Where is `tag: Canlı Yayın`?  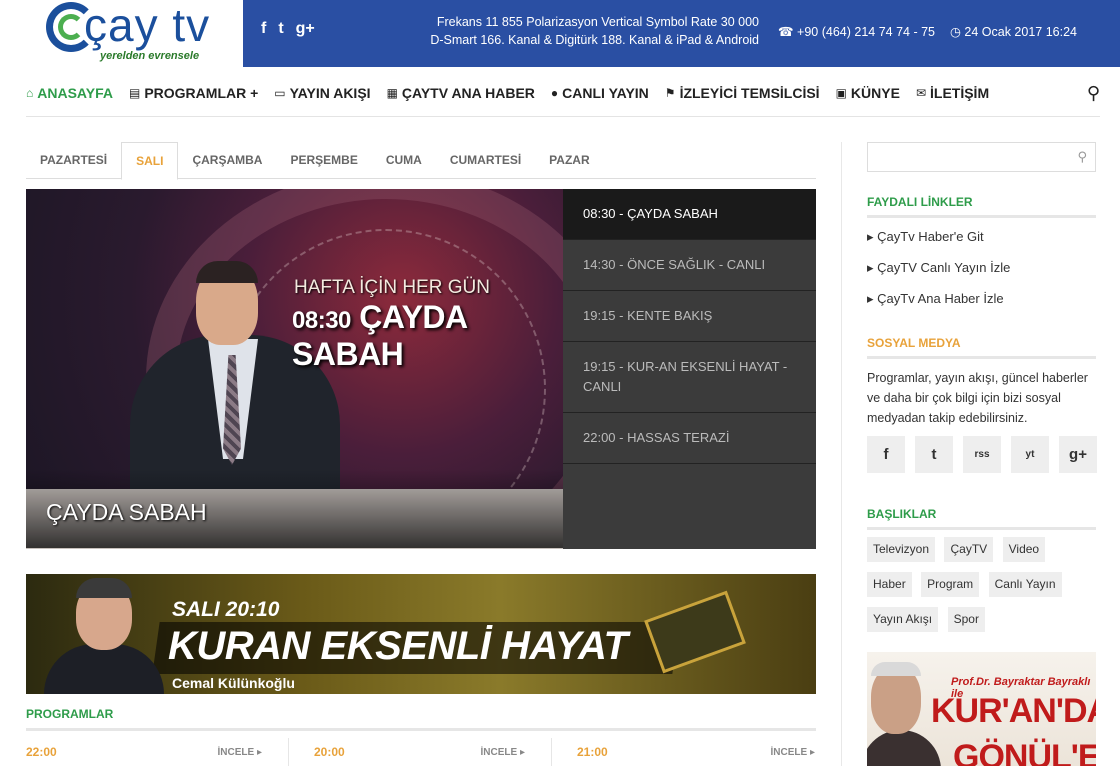 tag: Canlı Yayın is located at coordinates (1025, 584).